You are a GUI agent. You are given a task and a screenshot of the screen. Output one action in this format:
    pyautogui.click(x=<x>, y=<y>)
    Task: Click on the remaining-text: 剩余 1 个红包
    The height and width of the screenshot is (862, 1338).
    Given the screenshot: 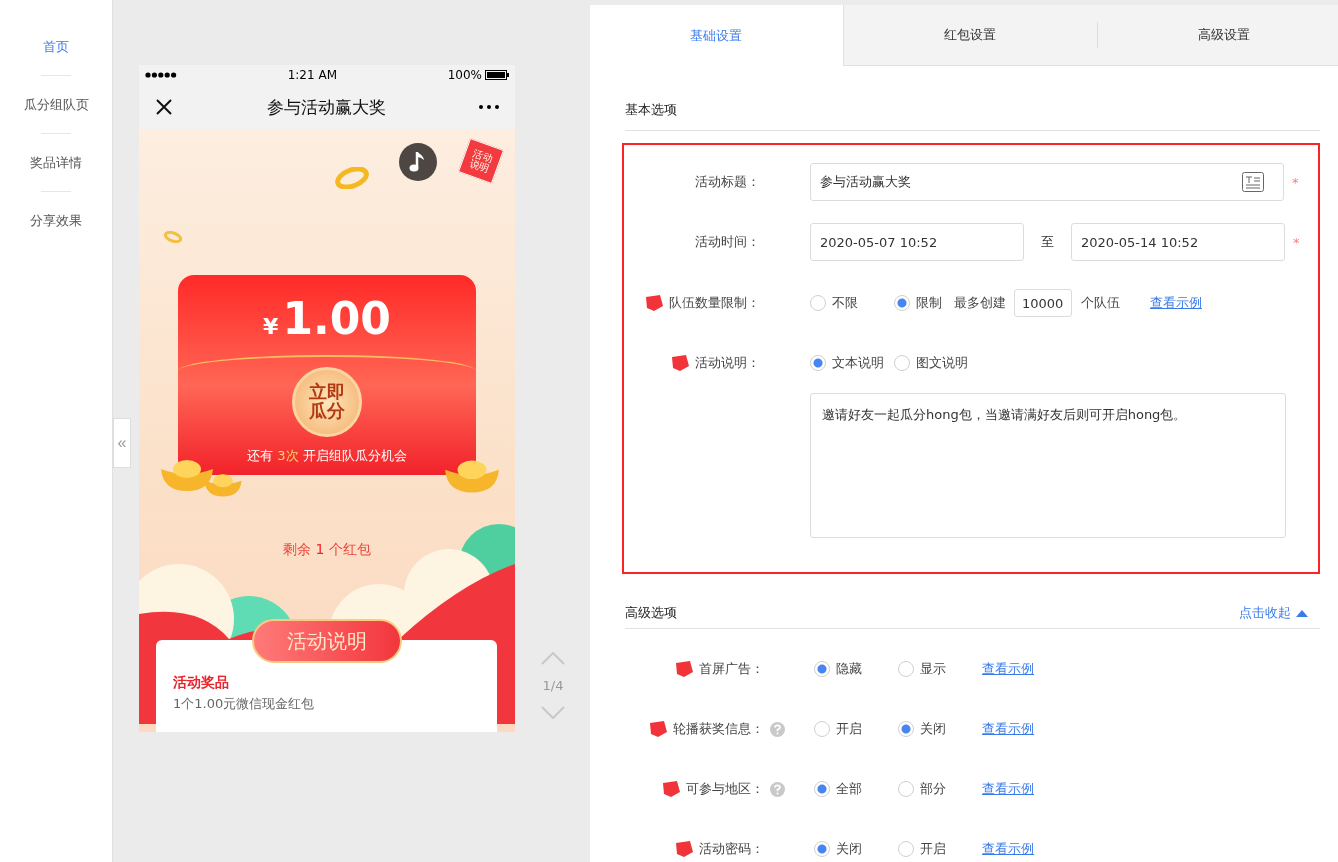 What is the action you would take?
    pyautogui.click(x=327, y=550)
    